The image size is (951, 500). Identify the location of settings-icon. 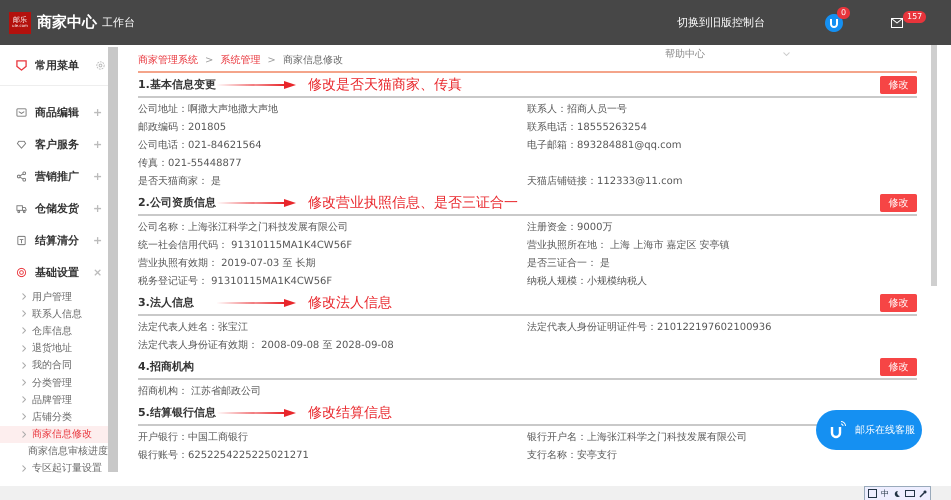
(100, 65).